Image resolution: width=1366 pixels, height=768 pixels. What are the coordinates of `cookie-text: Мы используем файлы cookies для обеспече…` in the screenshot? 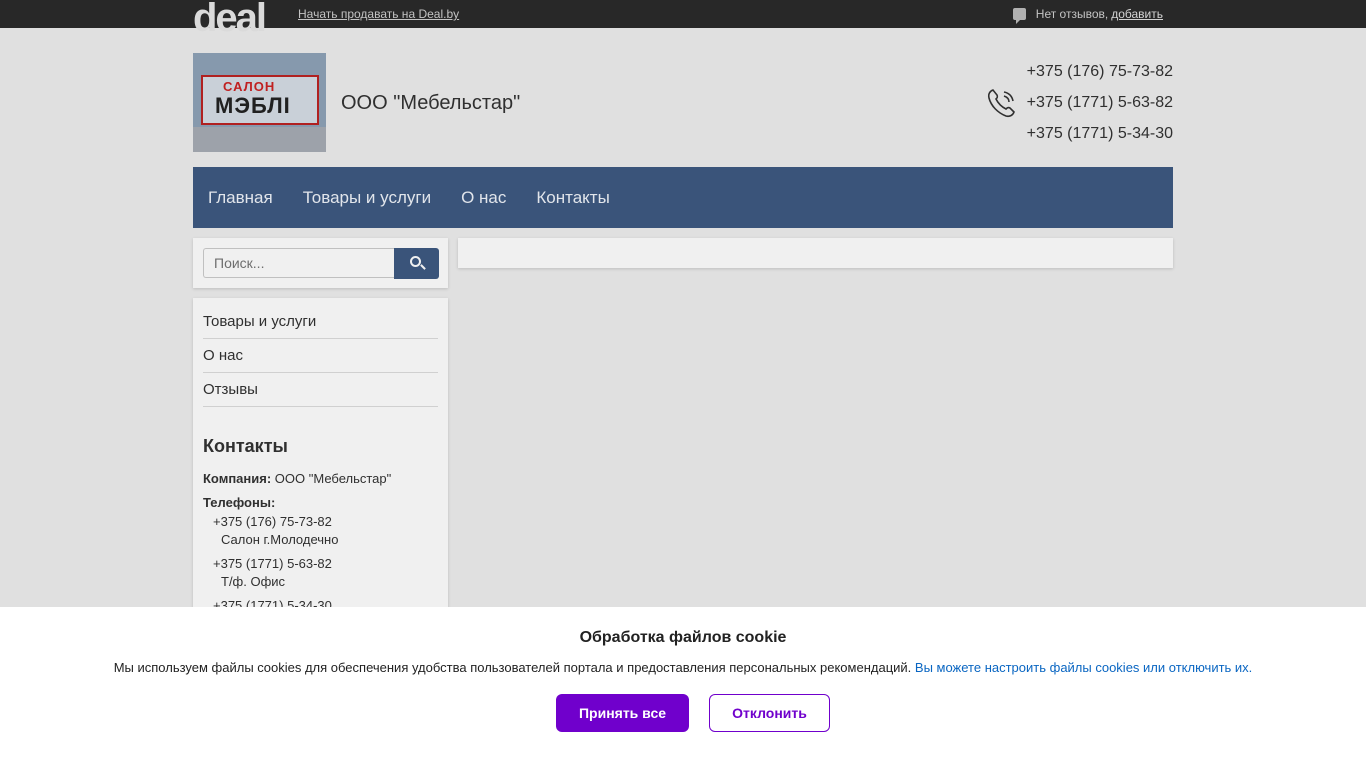 It's located at (683, 667).